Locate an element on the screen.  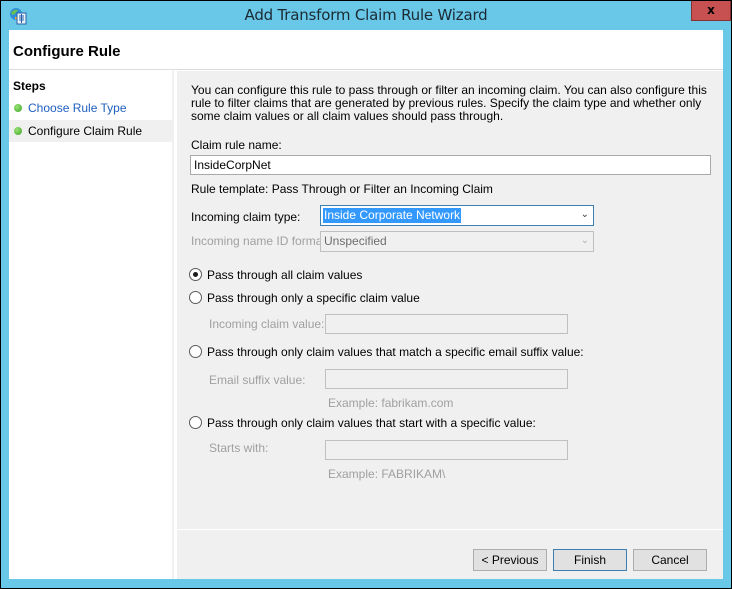
radio-pass-all is located at coordinates (195, 274).